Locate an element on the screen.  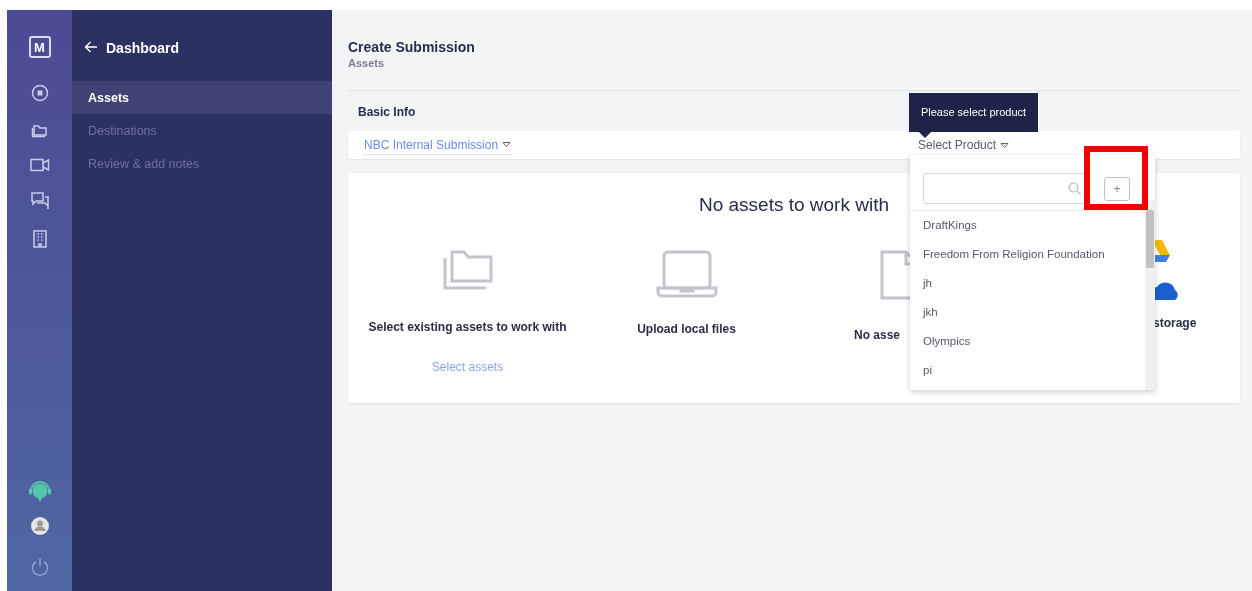
folder-icon is located at coordinates (39, 130).